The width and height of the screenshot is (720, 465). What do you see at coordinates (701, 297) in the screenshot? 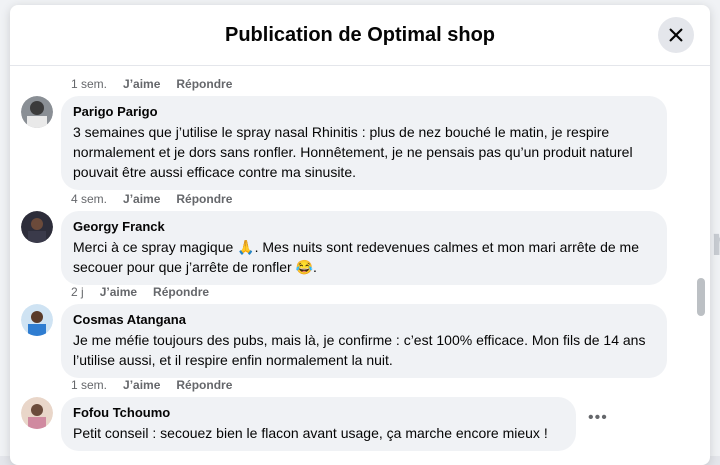
I see `scrollbar-thumb` at bounding box center [701, 297].